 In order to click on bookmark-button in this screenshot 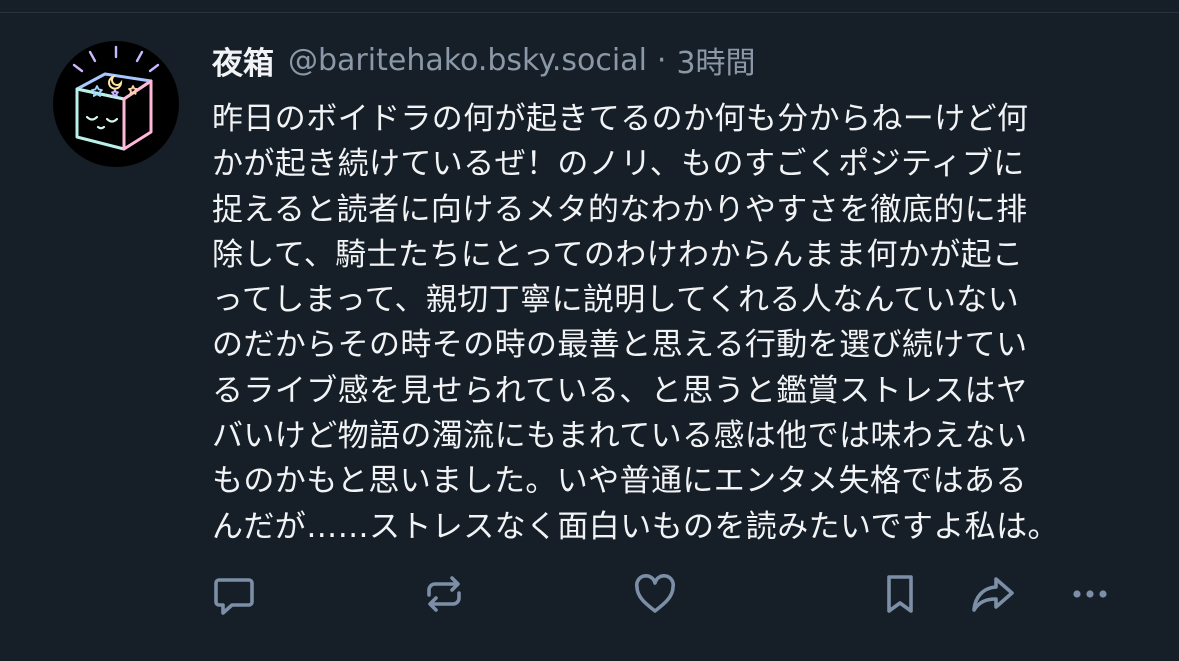, I will do `click(900, 594)`.